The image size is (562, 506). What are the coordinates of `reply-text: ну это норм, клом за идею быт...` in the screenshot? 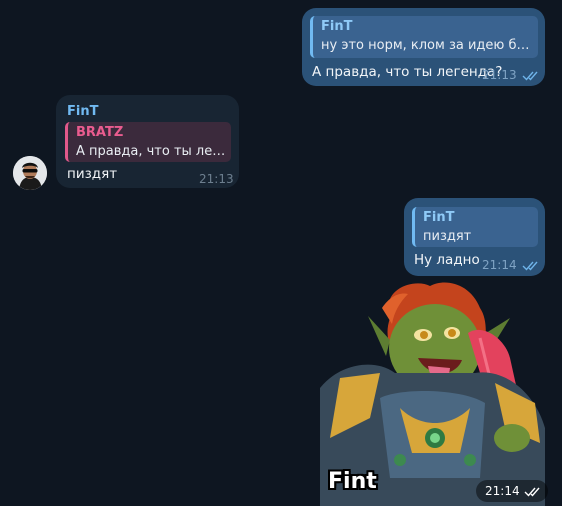 It's located at (426, 45).